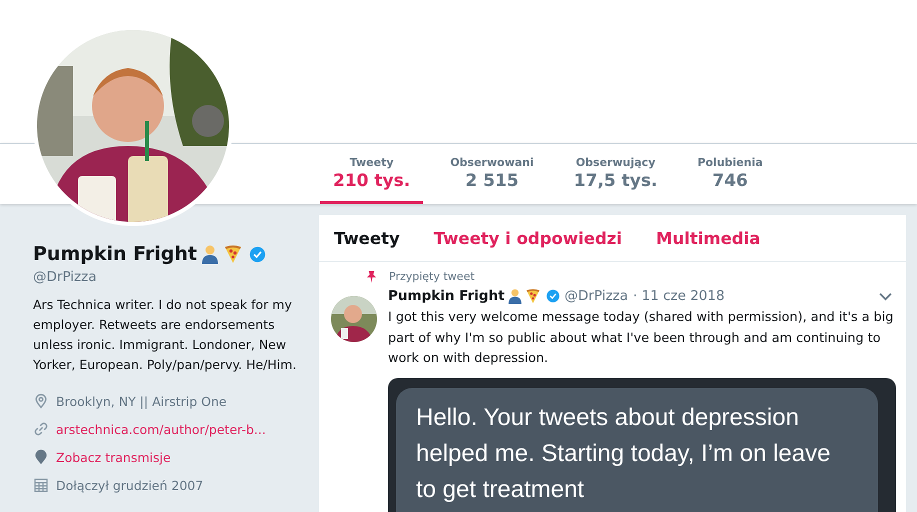 The image size is (917, 512). I want to click on tweet-handle: @DrPizza, so click(596, 296).